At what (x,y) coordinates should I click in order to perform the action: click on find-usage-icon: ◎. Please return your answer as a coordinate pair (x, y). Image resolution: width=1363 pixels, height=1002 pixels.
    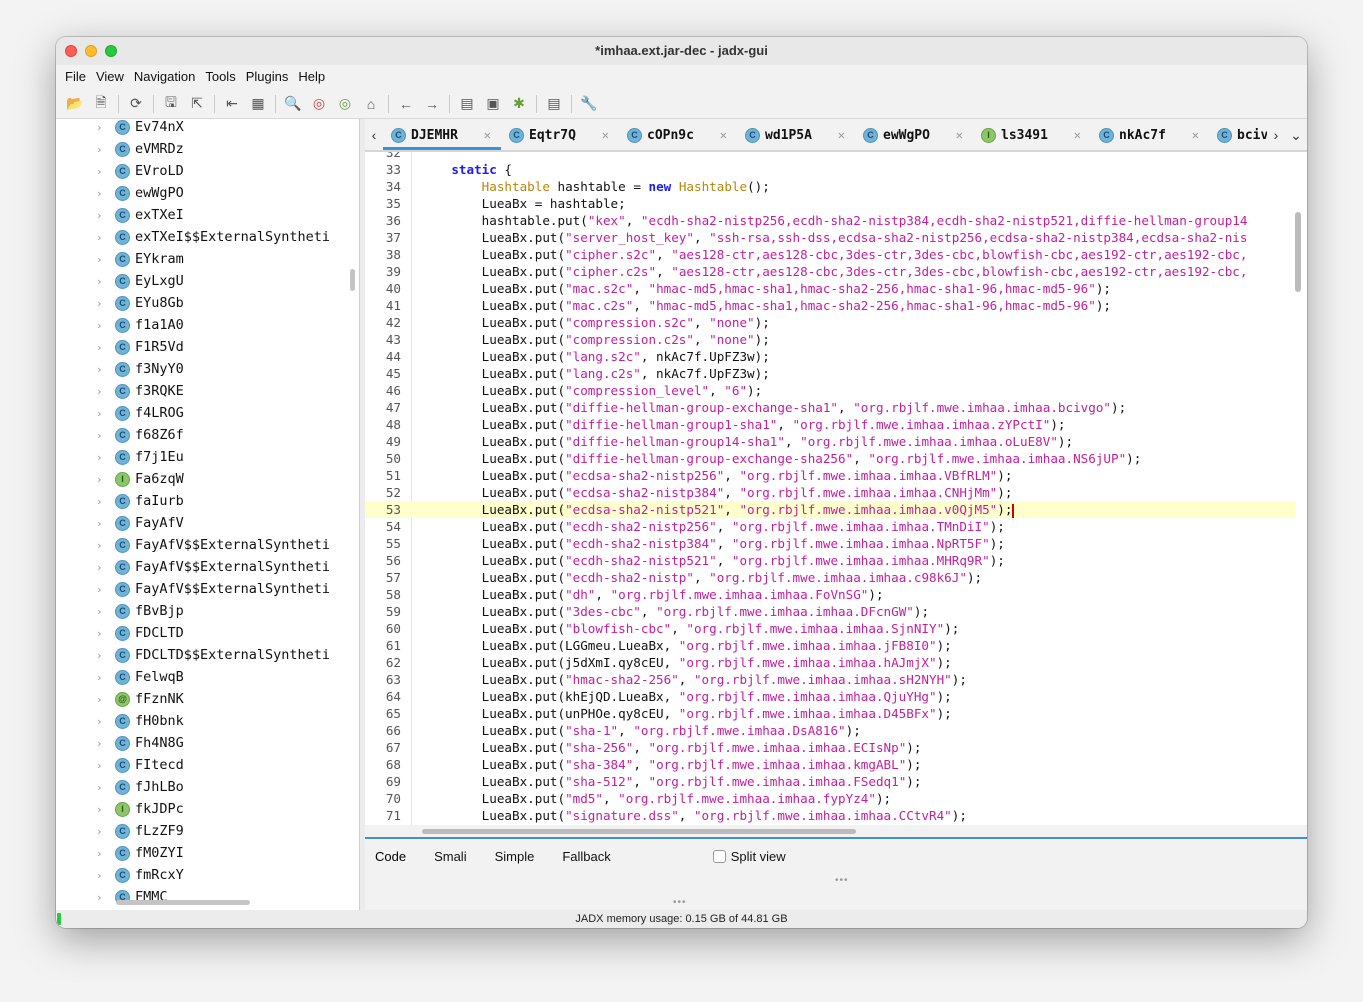
    Looking at the image, I should click on (319, 104).